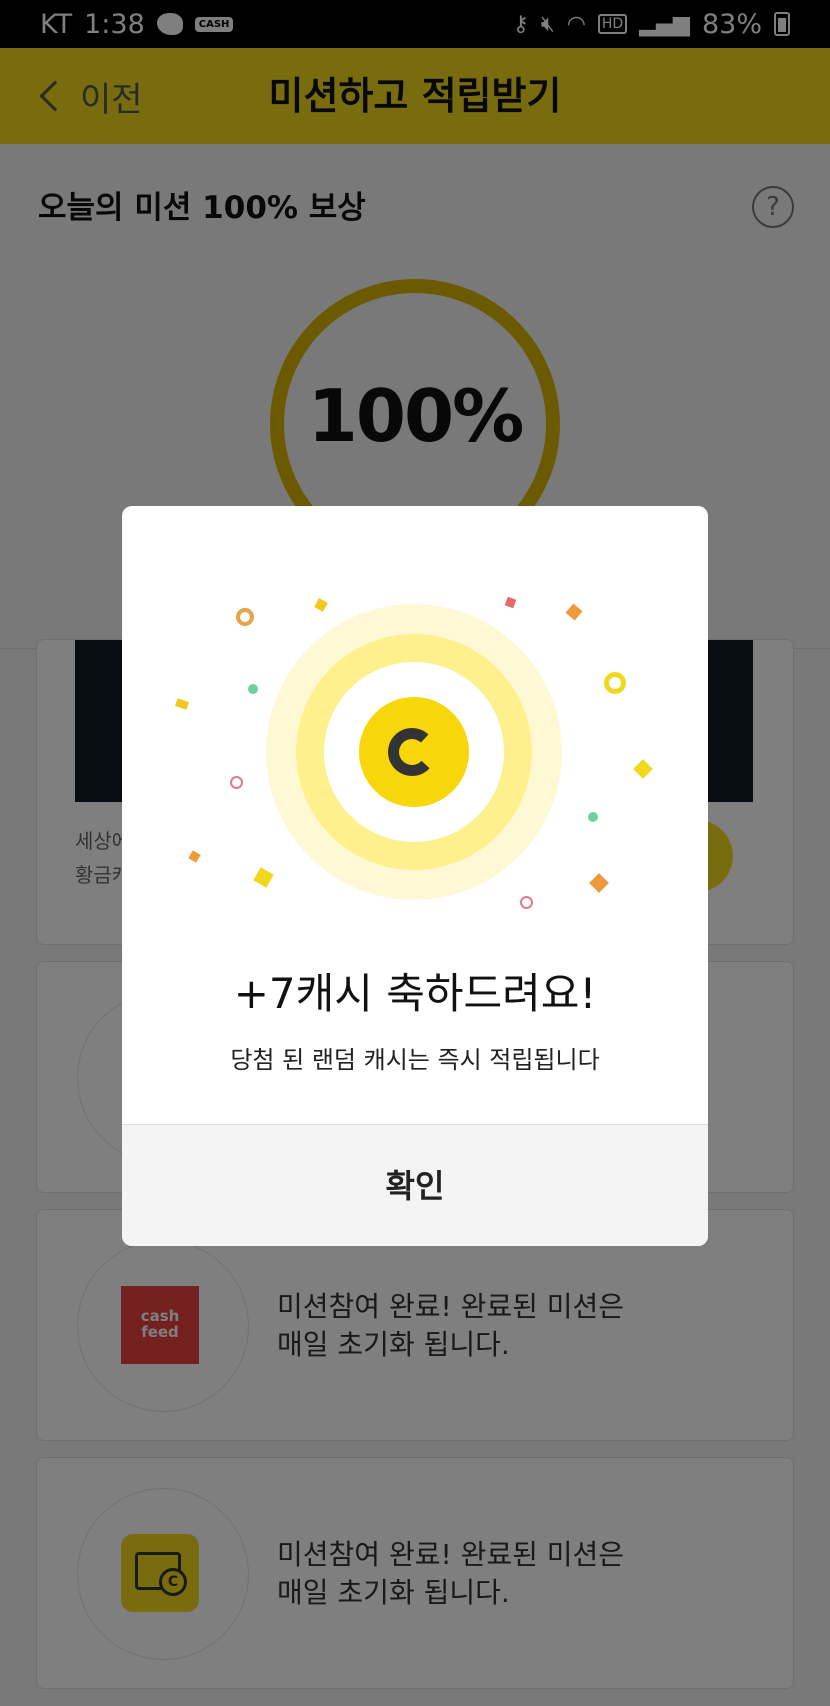  What do you see at coordinates (415, 1185) in the screenshot?
I see `confirm-button: 확인` at bounding box center [415, 1185].